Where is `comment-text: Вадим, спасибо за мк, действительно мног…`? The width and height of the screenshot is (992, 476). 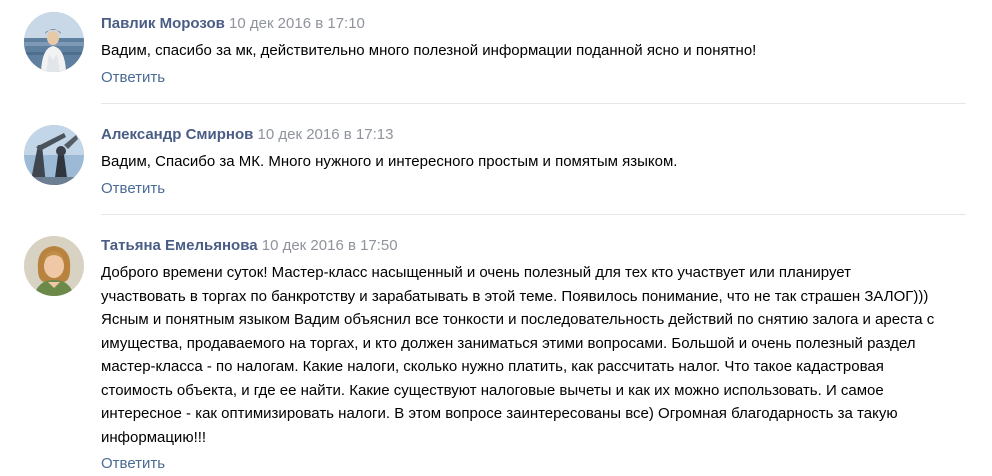 comment-text: Вадим, спасибо за мк, действительно мног… is located at coordinates (429, 50).